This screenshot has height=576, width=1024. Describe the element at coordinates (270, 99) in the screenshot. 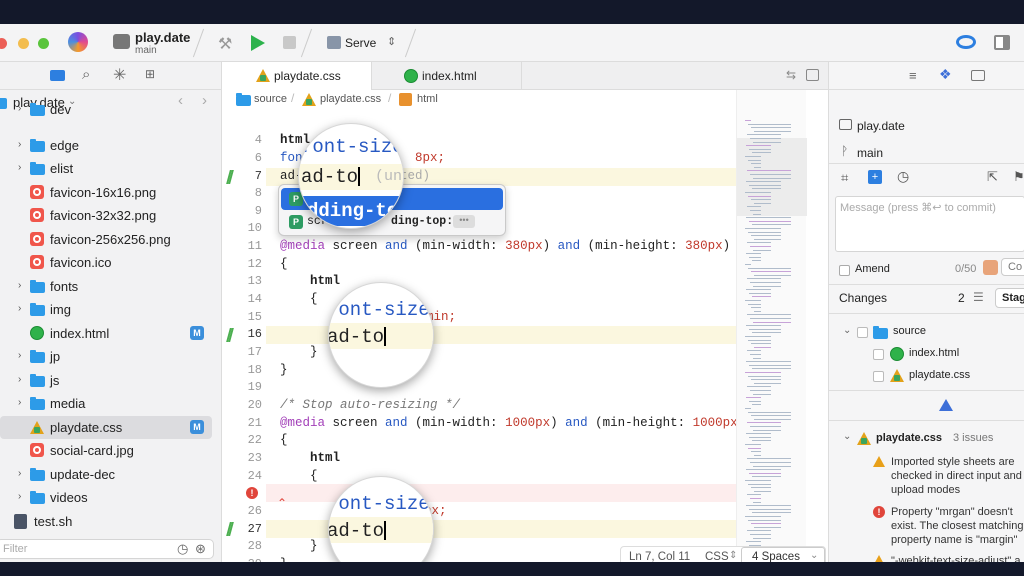

I see `breadcrumb-item: source` at that location.